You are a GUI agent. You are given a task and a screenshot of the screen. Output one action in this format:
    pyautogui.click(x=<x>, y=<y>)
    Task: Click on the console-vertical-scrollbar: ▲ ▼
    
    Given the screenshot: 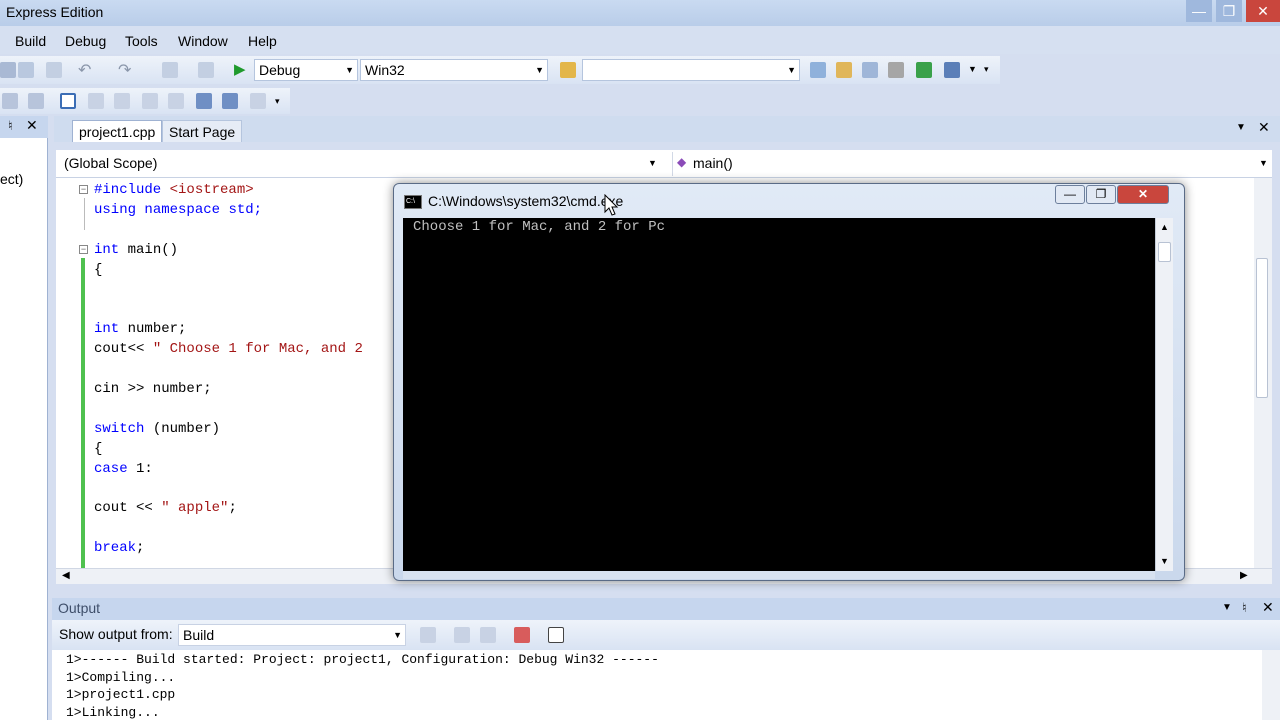 What is the action you would take?
    pyautogui.click(x=1164, y=394)
    